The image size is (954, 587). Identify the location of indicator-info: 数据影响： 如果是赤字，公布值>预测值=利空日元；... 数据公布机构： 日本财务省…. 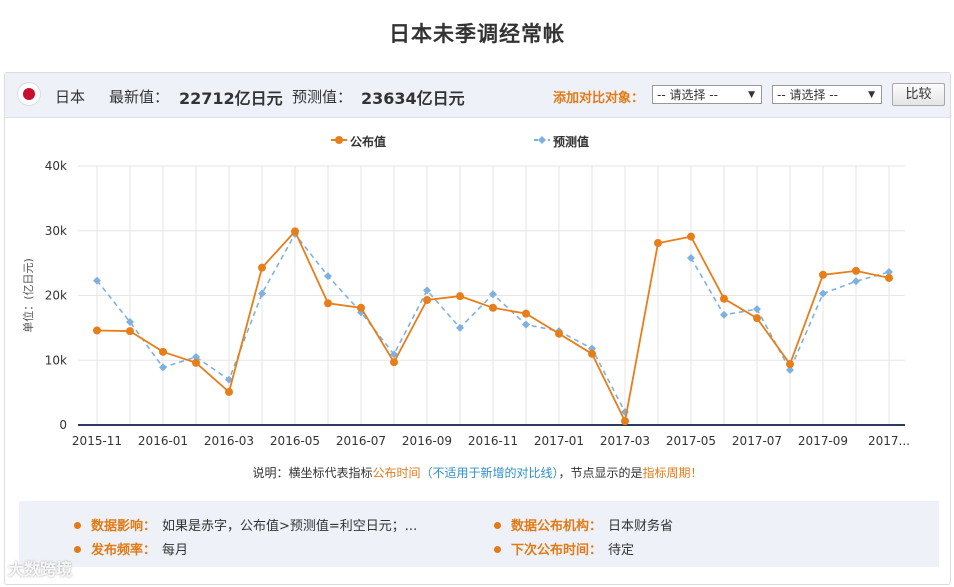
(479, 534).